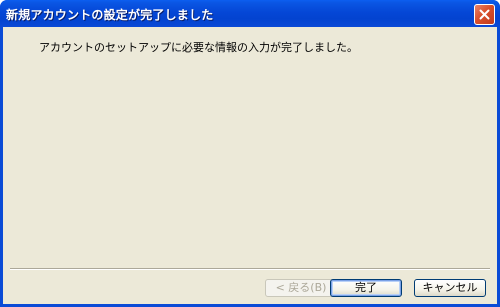 This screenshot has height=307, width=500. Describe the element at coordinates (250, 13) in the screenshot. I see `title-bar: 新規アカウントの設定が完了しました` at that location.